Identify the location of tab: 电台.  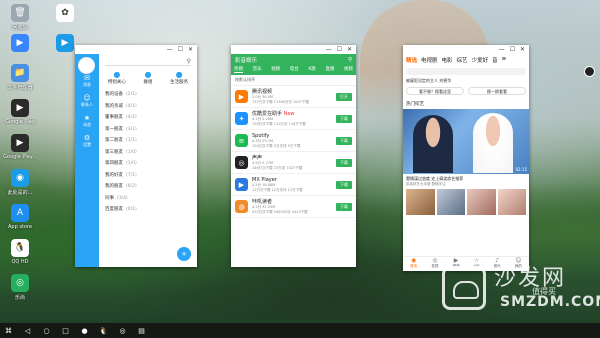
(294, 69).